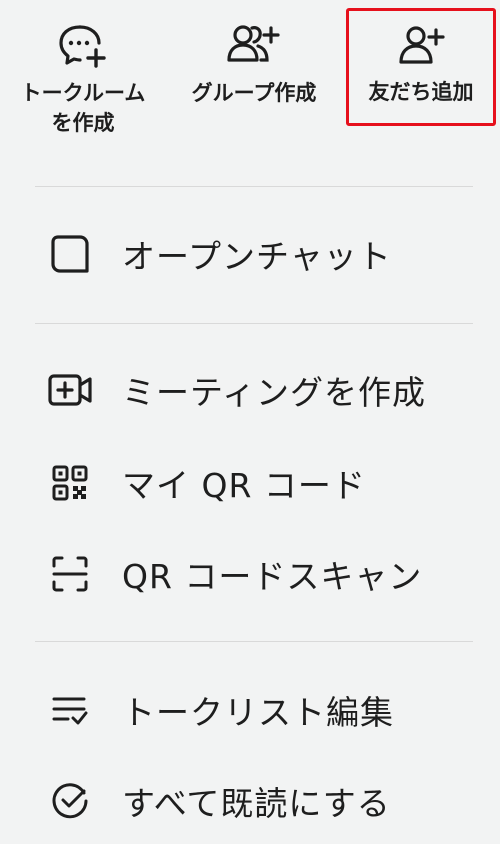 This screenshot has height=844, width=500. What do you see at coordinates (258, 712) in the screenshot?
I see `edit-talk-list-label: トークリスト編集` at bounding box center [258, 712].